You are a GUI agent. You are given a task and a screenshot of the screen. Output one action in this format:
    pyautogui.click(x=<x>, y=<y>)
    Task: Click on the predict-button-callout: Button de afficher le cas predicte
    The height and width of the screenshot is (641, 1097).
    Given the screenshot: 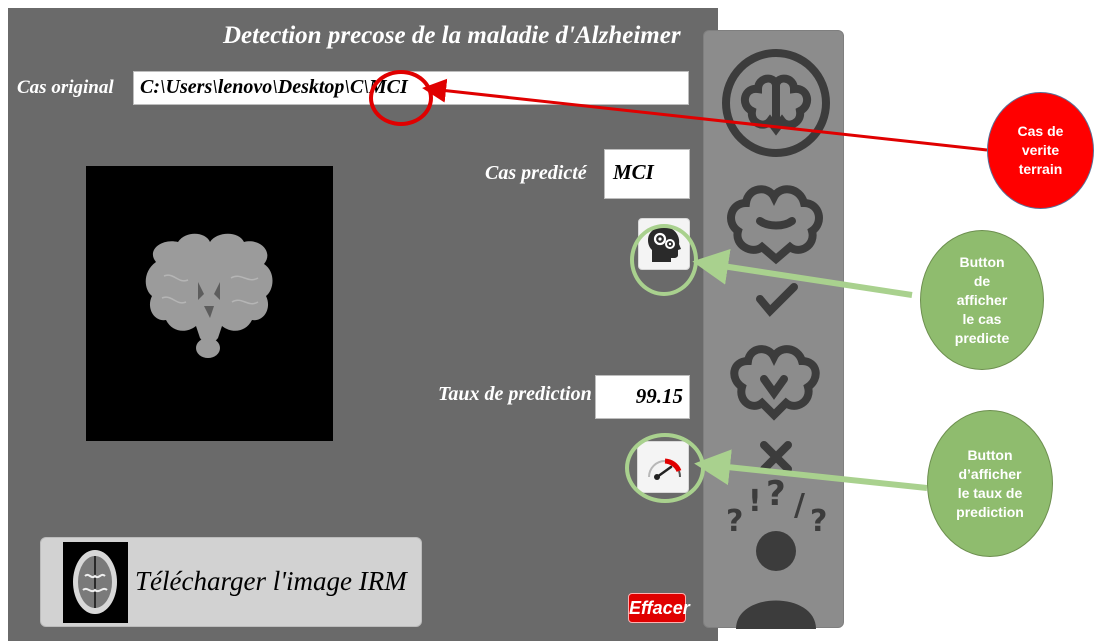 What is the action you would take?
    pyautogui.click(x=982, y=300)
    